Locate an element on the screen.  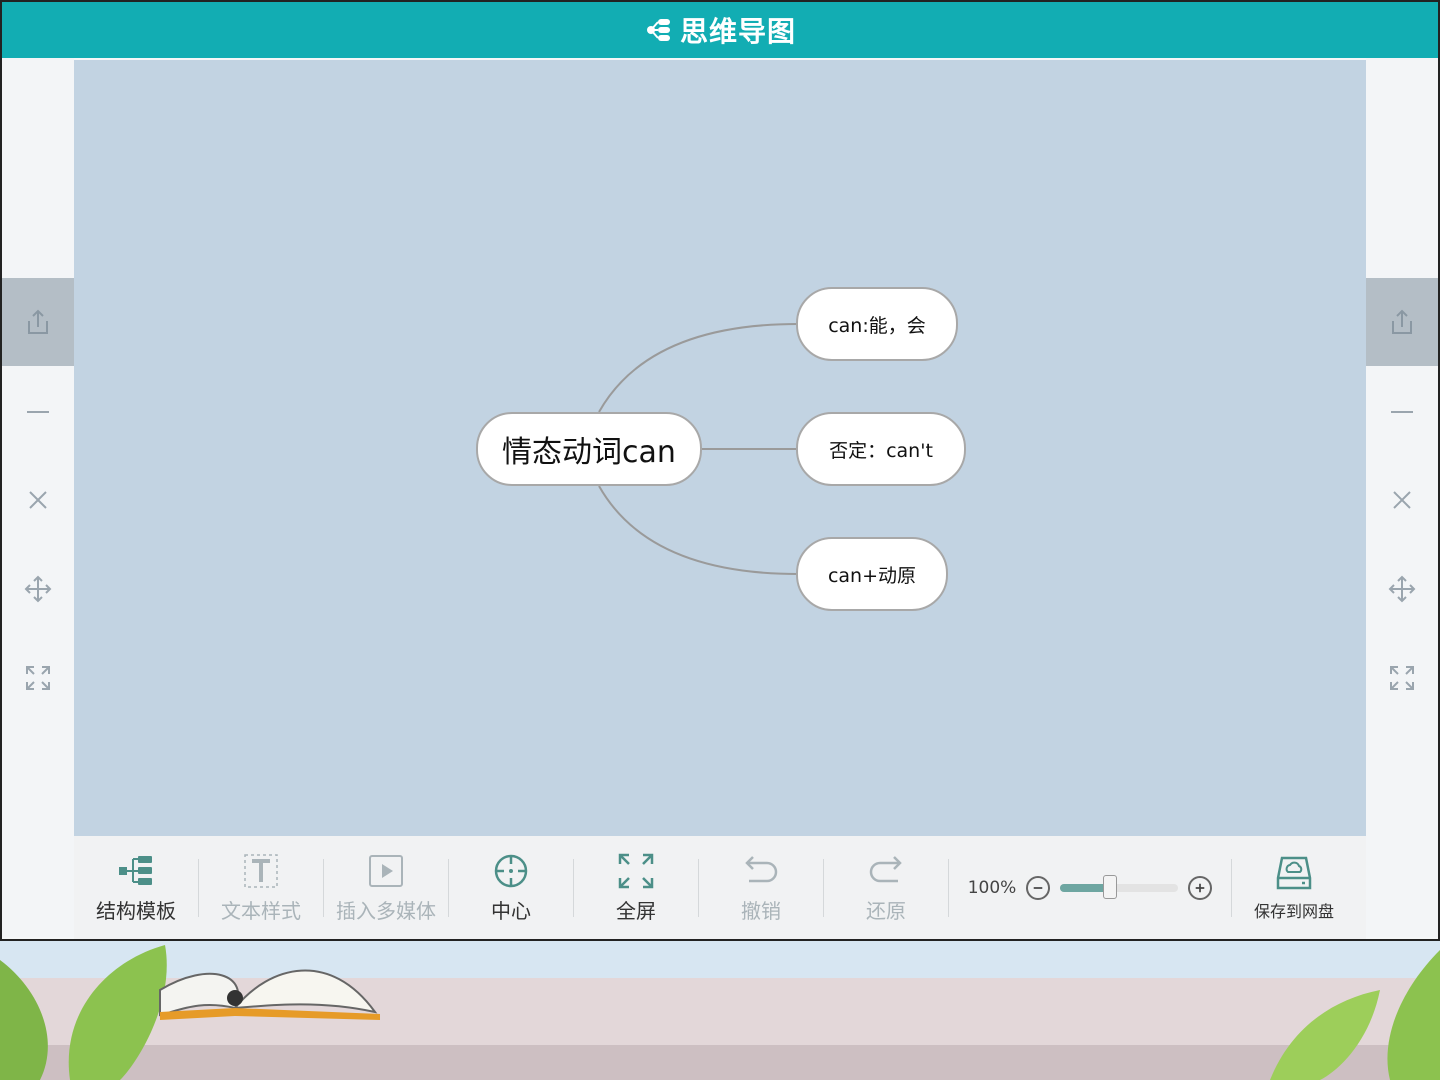
text-style-label: 文本样式 is located at coordinates (261, 911).